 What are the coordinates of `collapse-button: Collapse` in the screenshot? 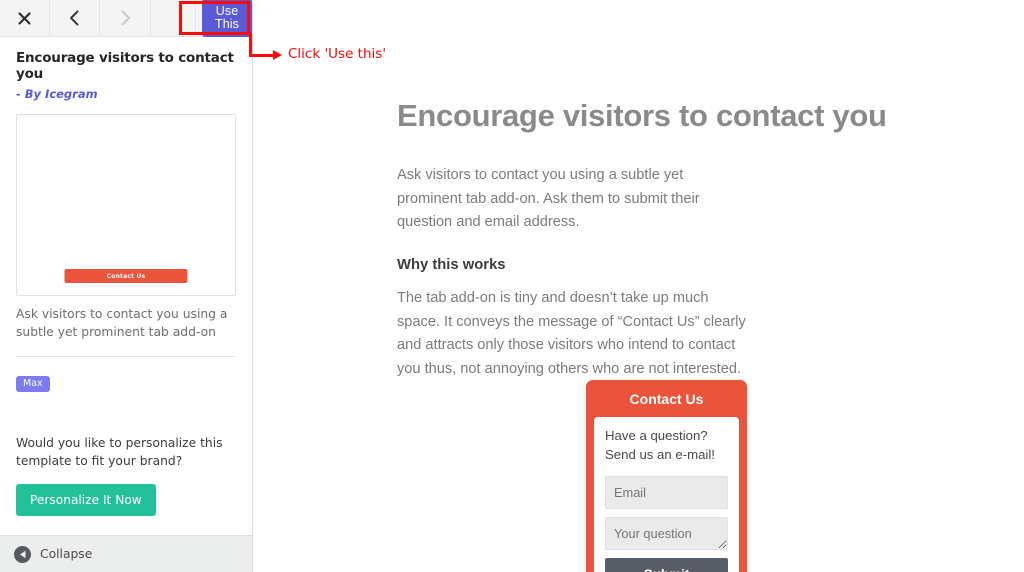 It's located at (126, 553).